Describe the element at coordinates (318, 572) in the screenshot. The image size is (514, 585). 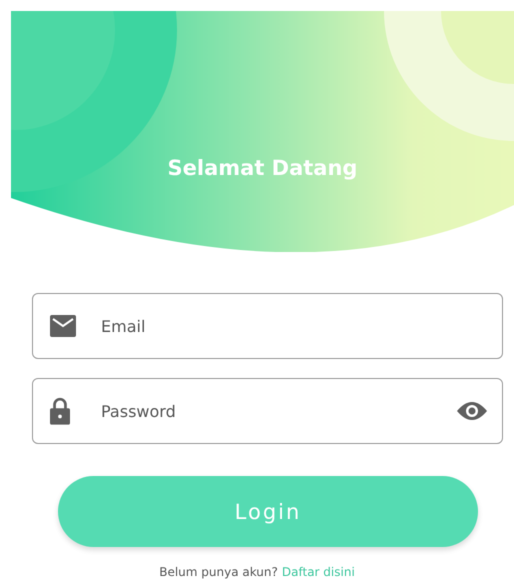
I see `signup-link: Daftar disini` at that location.